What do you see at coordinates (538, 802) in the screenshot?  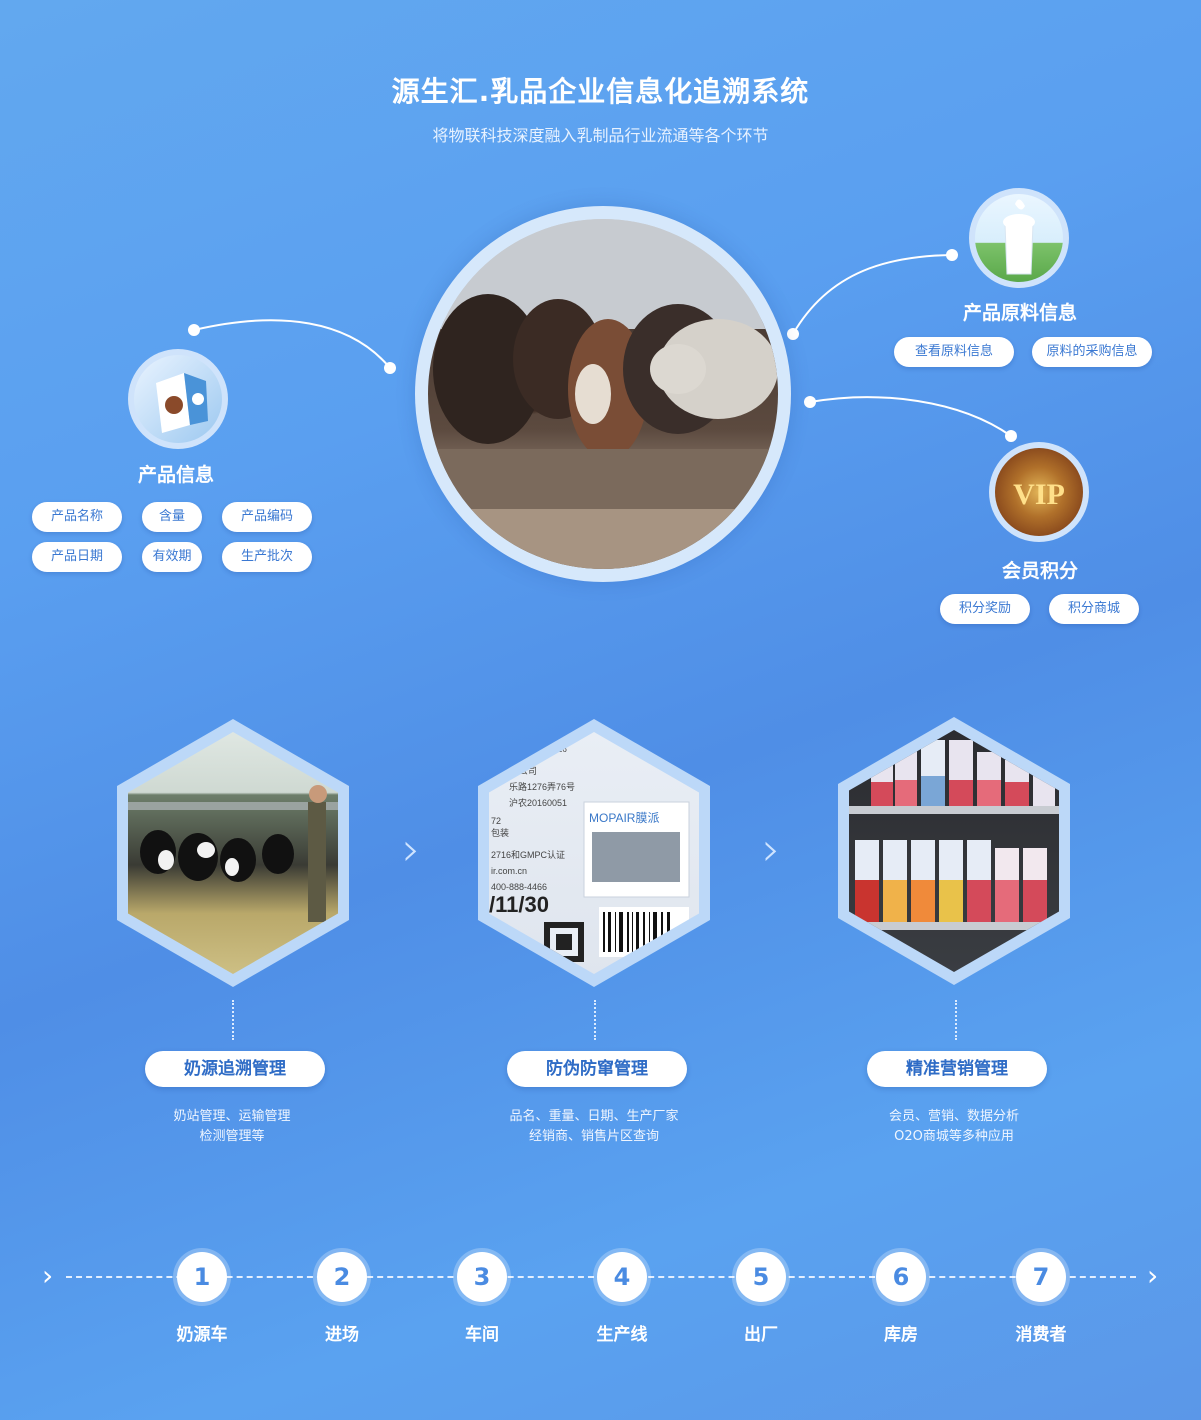 I see `label-line: 沪农20160051` at bounding box center [538, 802].